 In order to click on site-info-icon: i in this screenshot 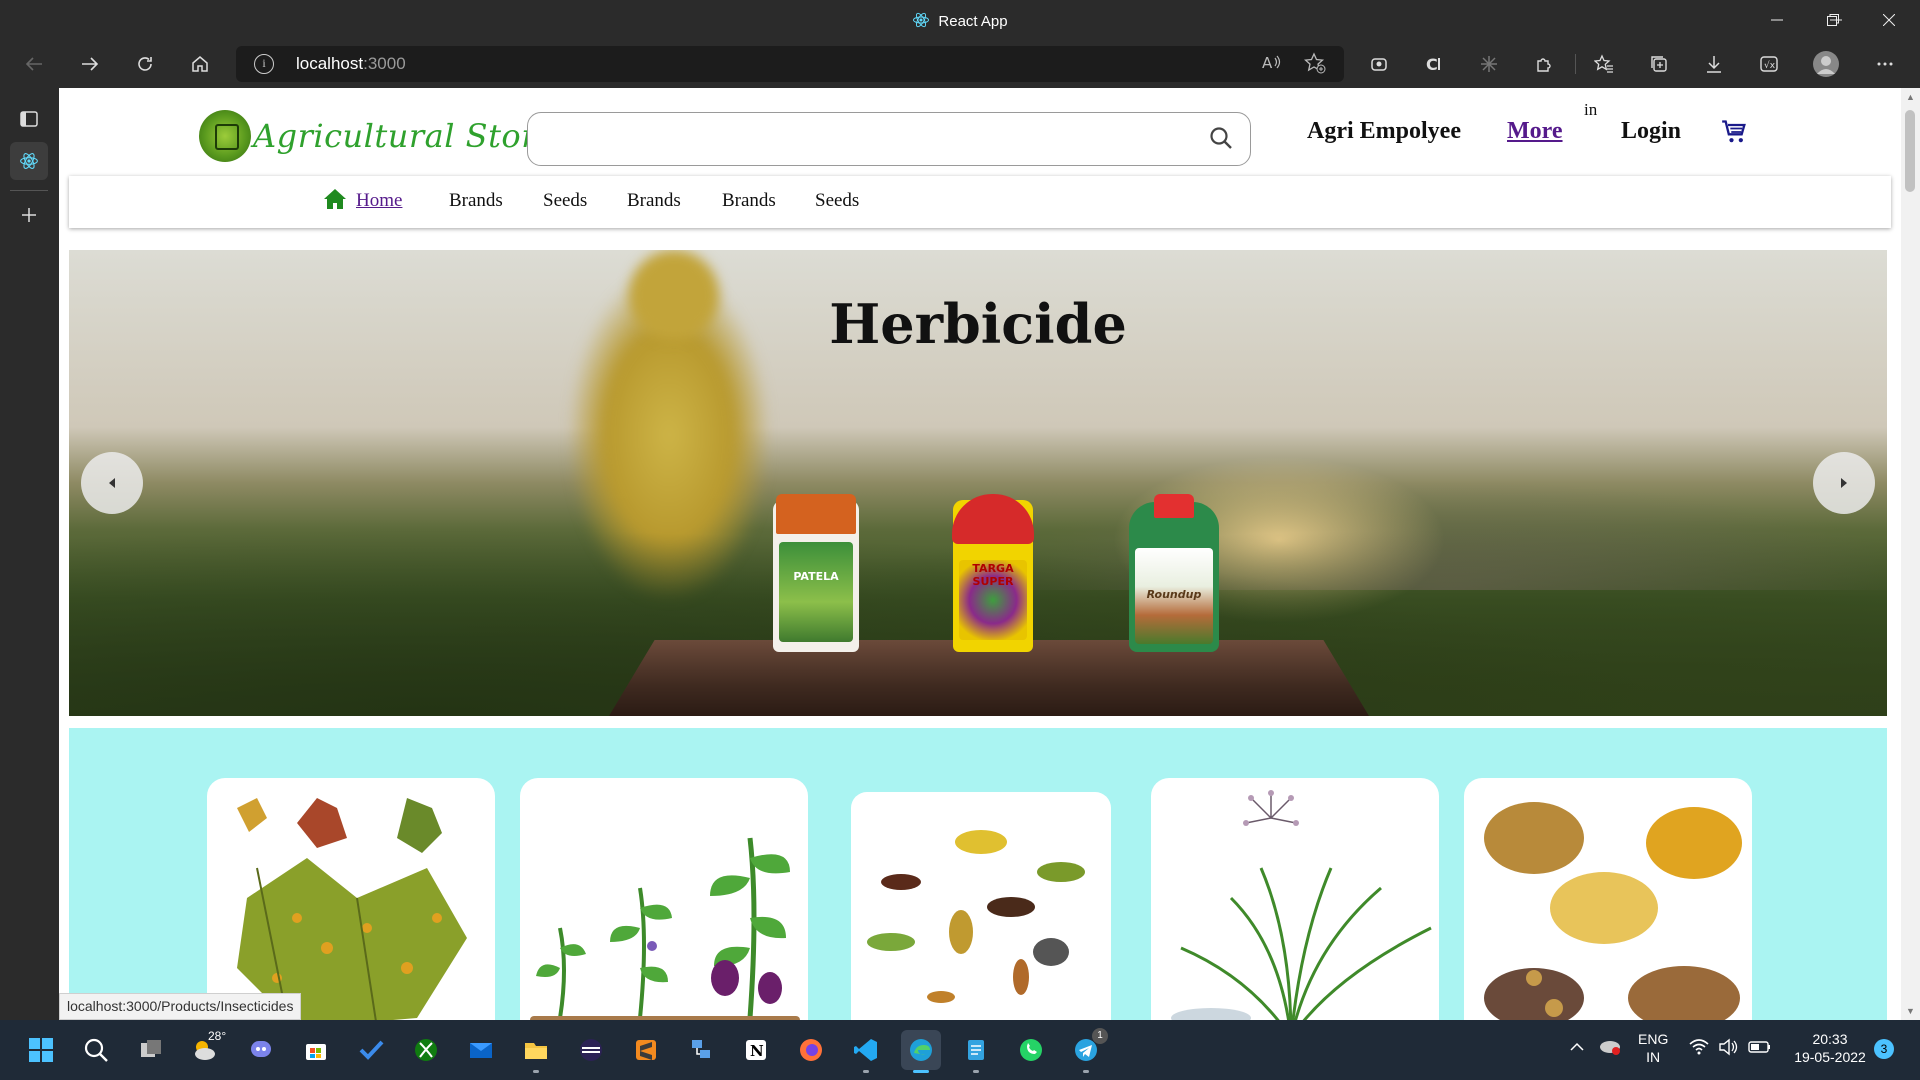, I will do `click(264, 64)`.